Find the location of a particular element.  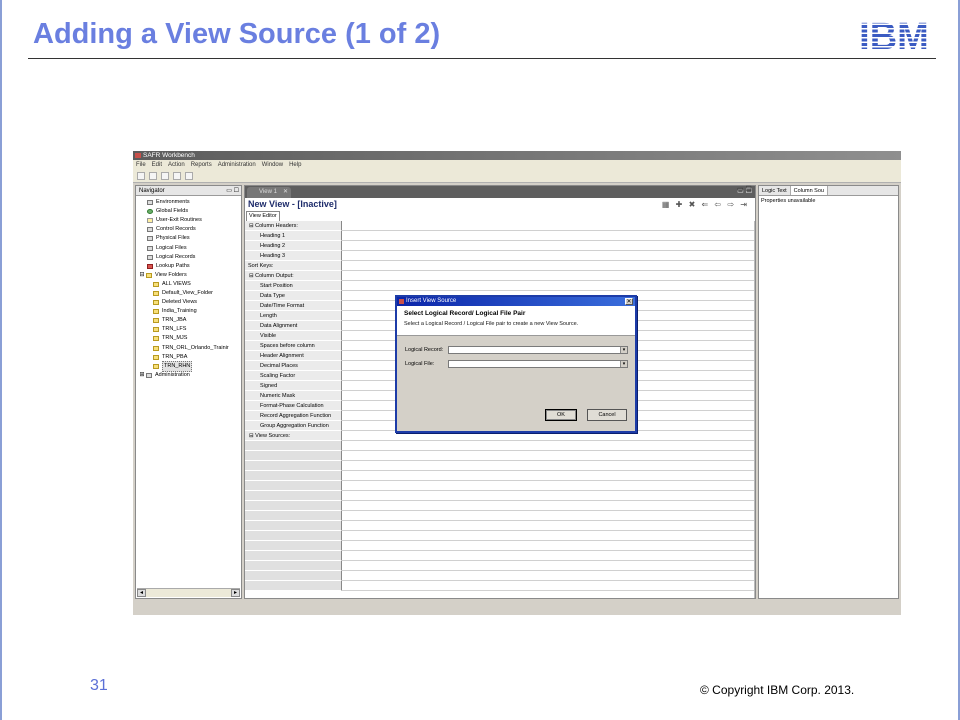

properties-tab-2: Column Sou is located at coordinates (809, 190).